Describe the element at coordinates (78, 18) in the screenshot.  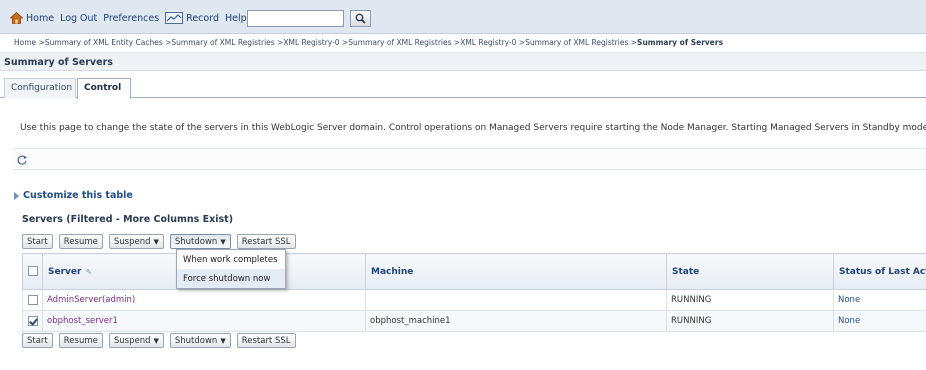
I see `logout-link: Log Out` at that location.